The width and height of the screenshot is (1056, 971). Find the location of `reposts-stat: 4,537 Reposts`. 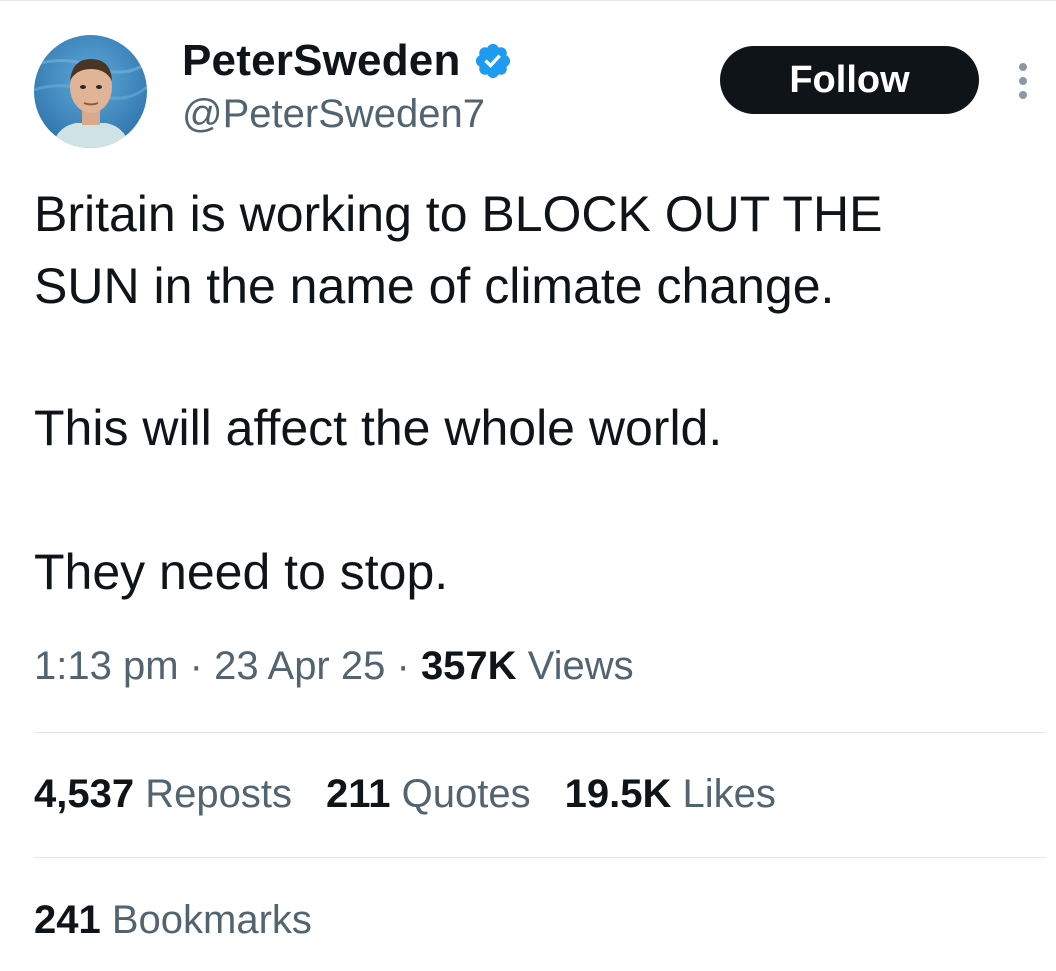

reposts-stat: 4,537 Reposts is located at coordinates (163, 794).